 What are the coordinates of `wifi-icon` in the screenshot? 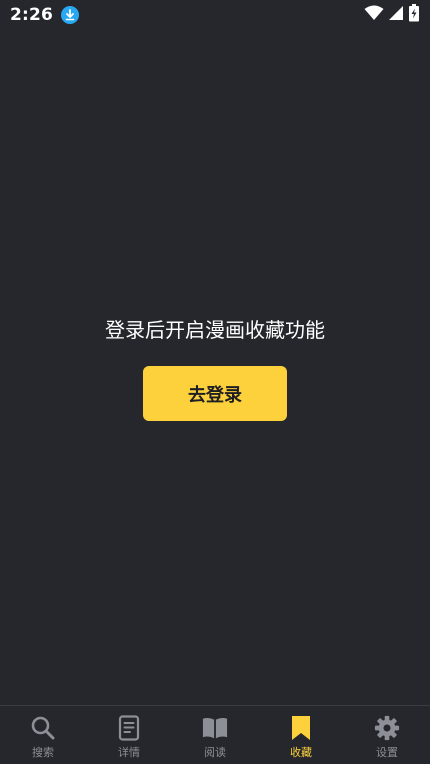 It's located at (374, 15).